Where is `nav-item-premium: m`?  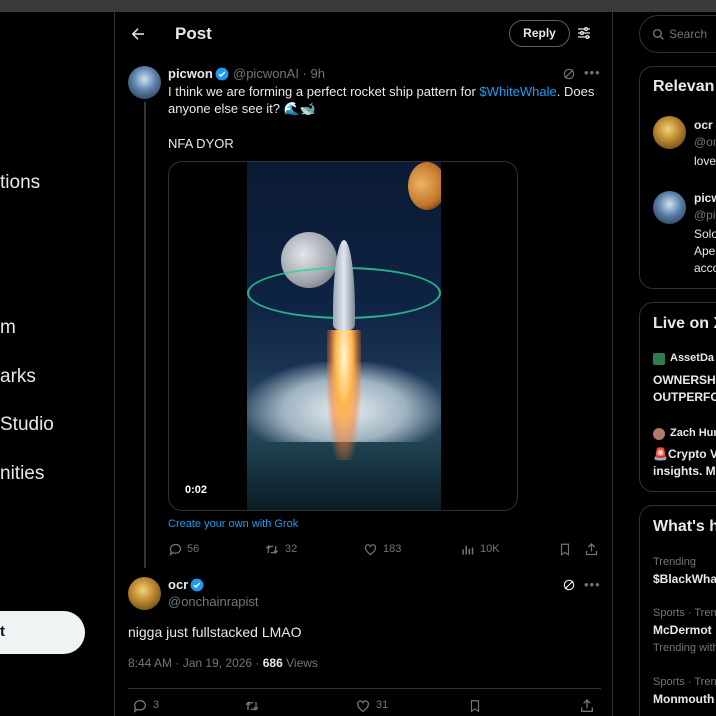
nav-item-premium: m is located at coordinates (8, 328).